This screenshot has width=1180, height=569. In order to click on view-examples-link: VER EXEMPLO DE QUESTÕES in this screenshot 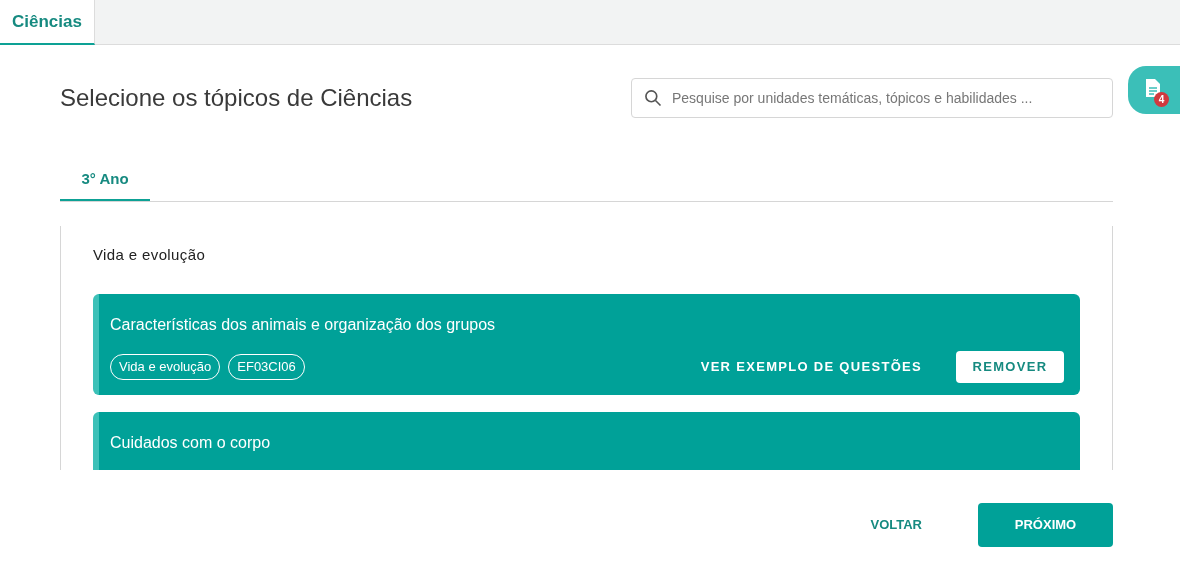, I will do `click(811, 366)`.